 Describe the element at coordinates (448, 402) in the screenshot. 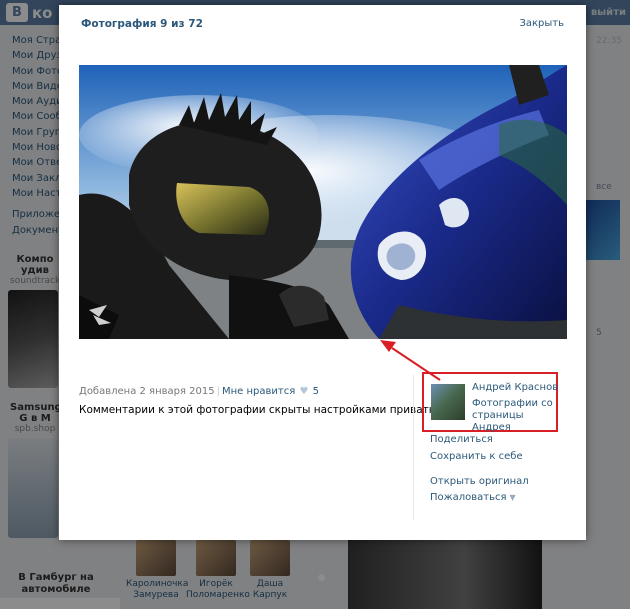

I see `owner-avatar` at that location.